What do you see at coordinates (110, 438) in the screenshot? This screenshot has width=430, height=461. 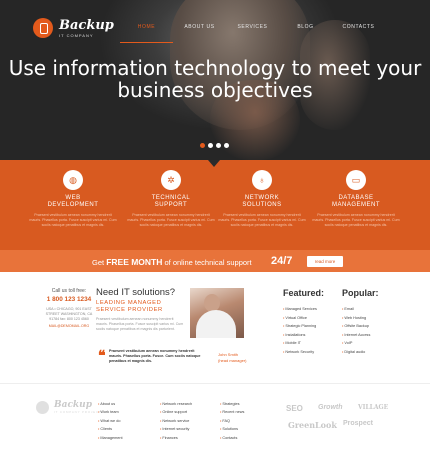 I see `footer-link: Management` at bounding box center [110, 438].